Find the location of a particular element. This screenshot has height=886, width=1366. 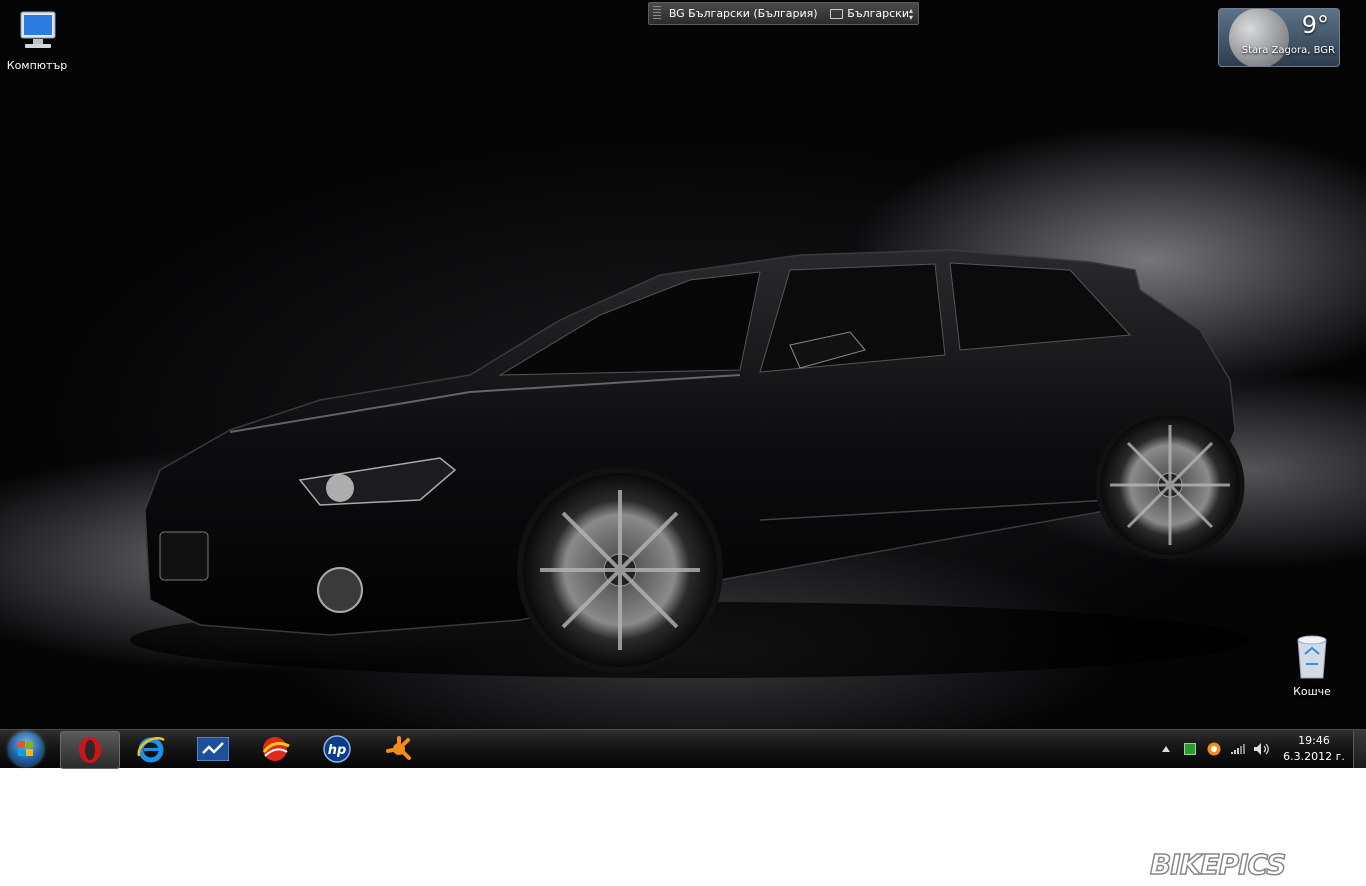

weather-temperature: 9° is located at coordinates (1315, 25).